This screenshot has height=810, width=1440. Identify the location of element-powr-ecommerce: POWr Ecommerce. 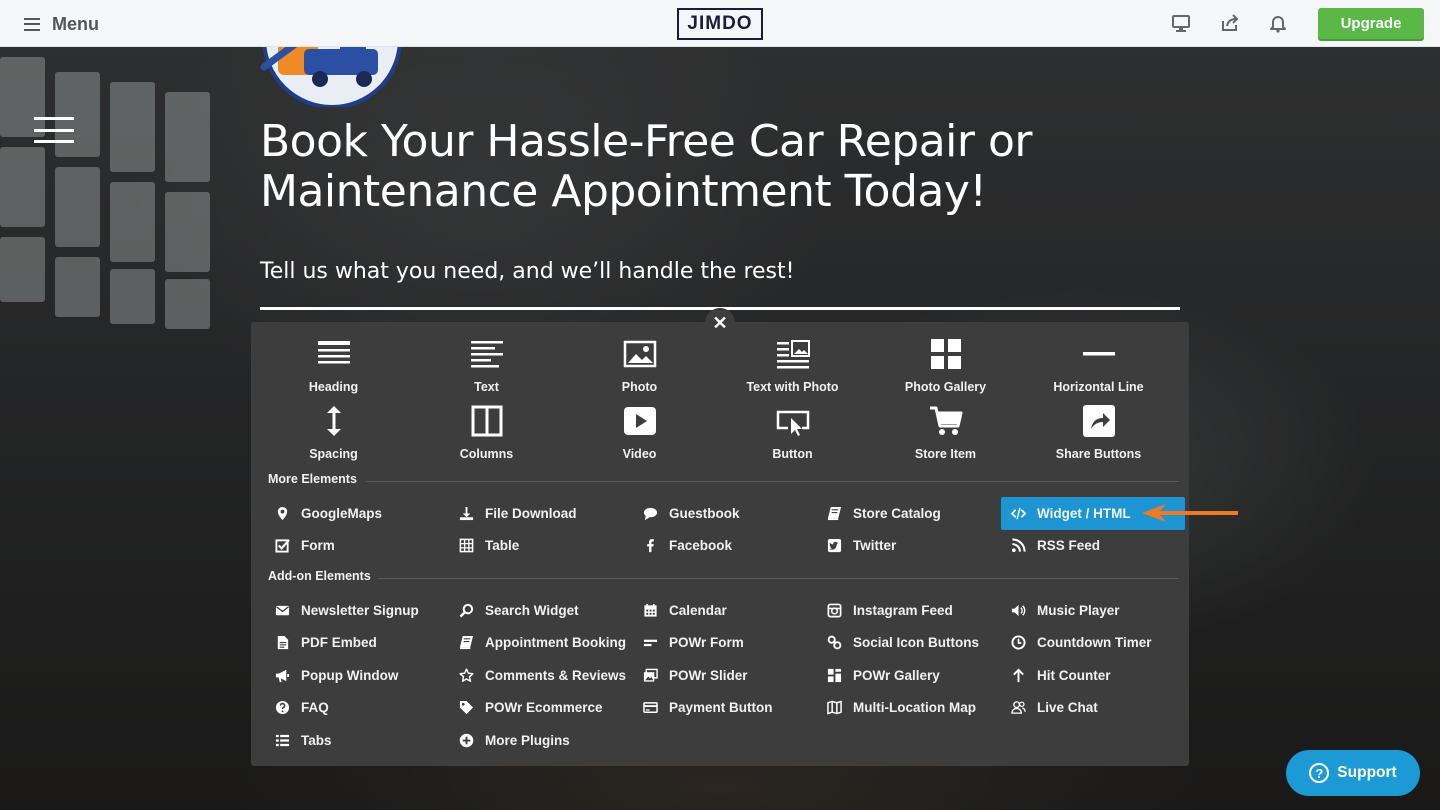
(541, 708).